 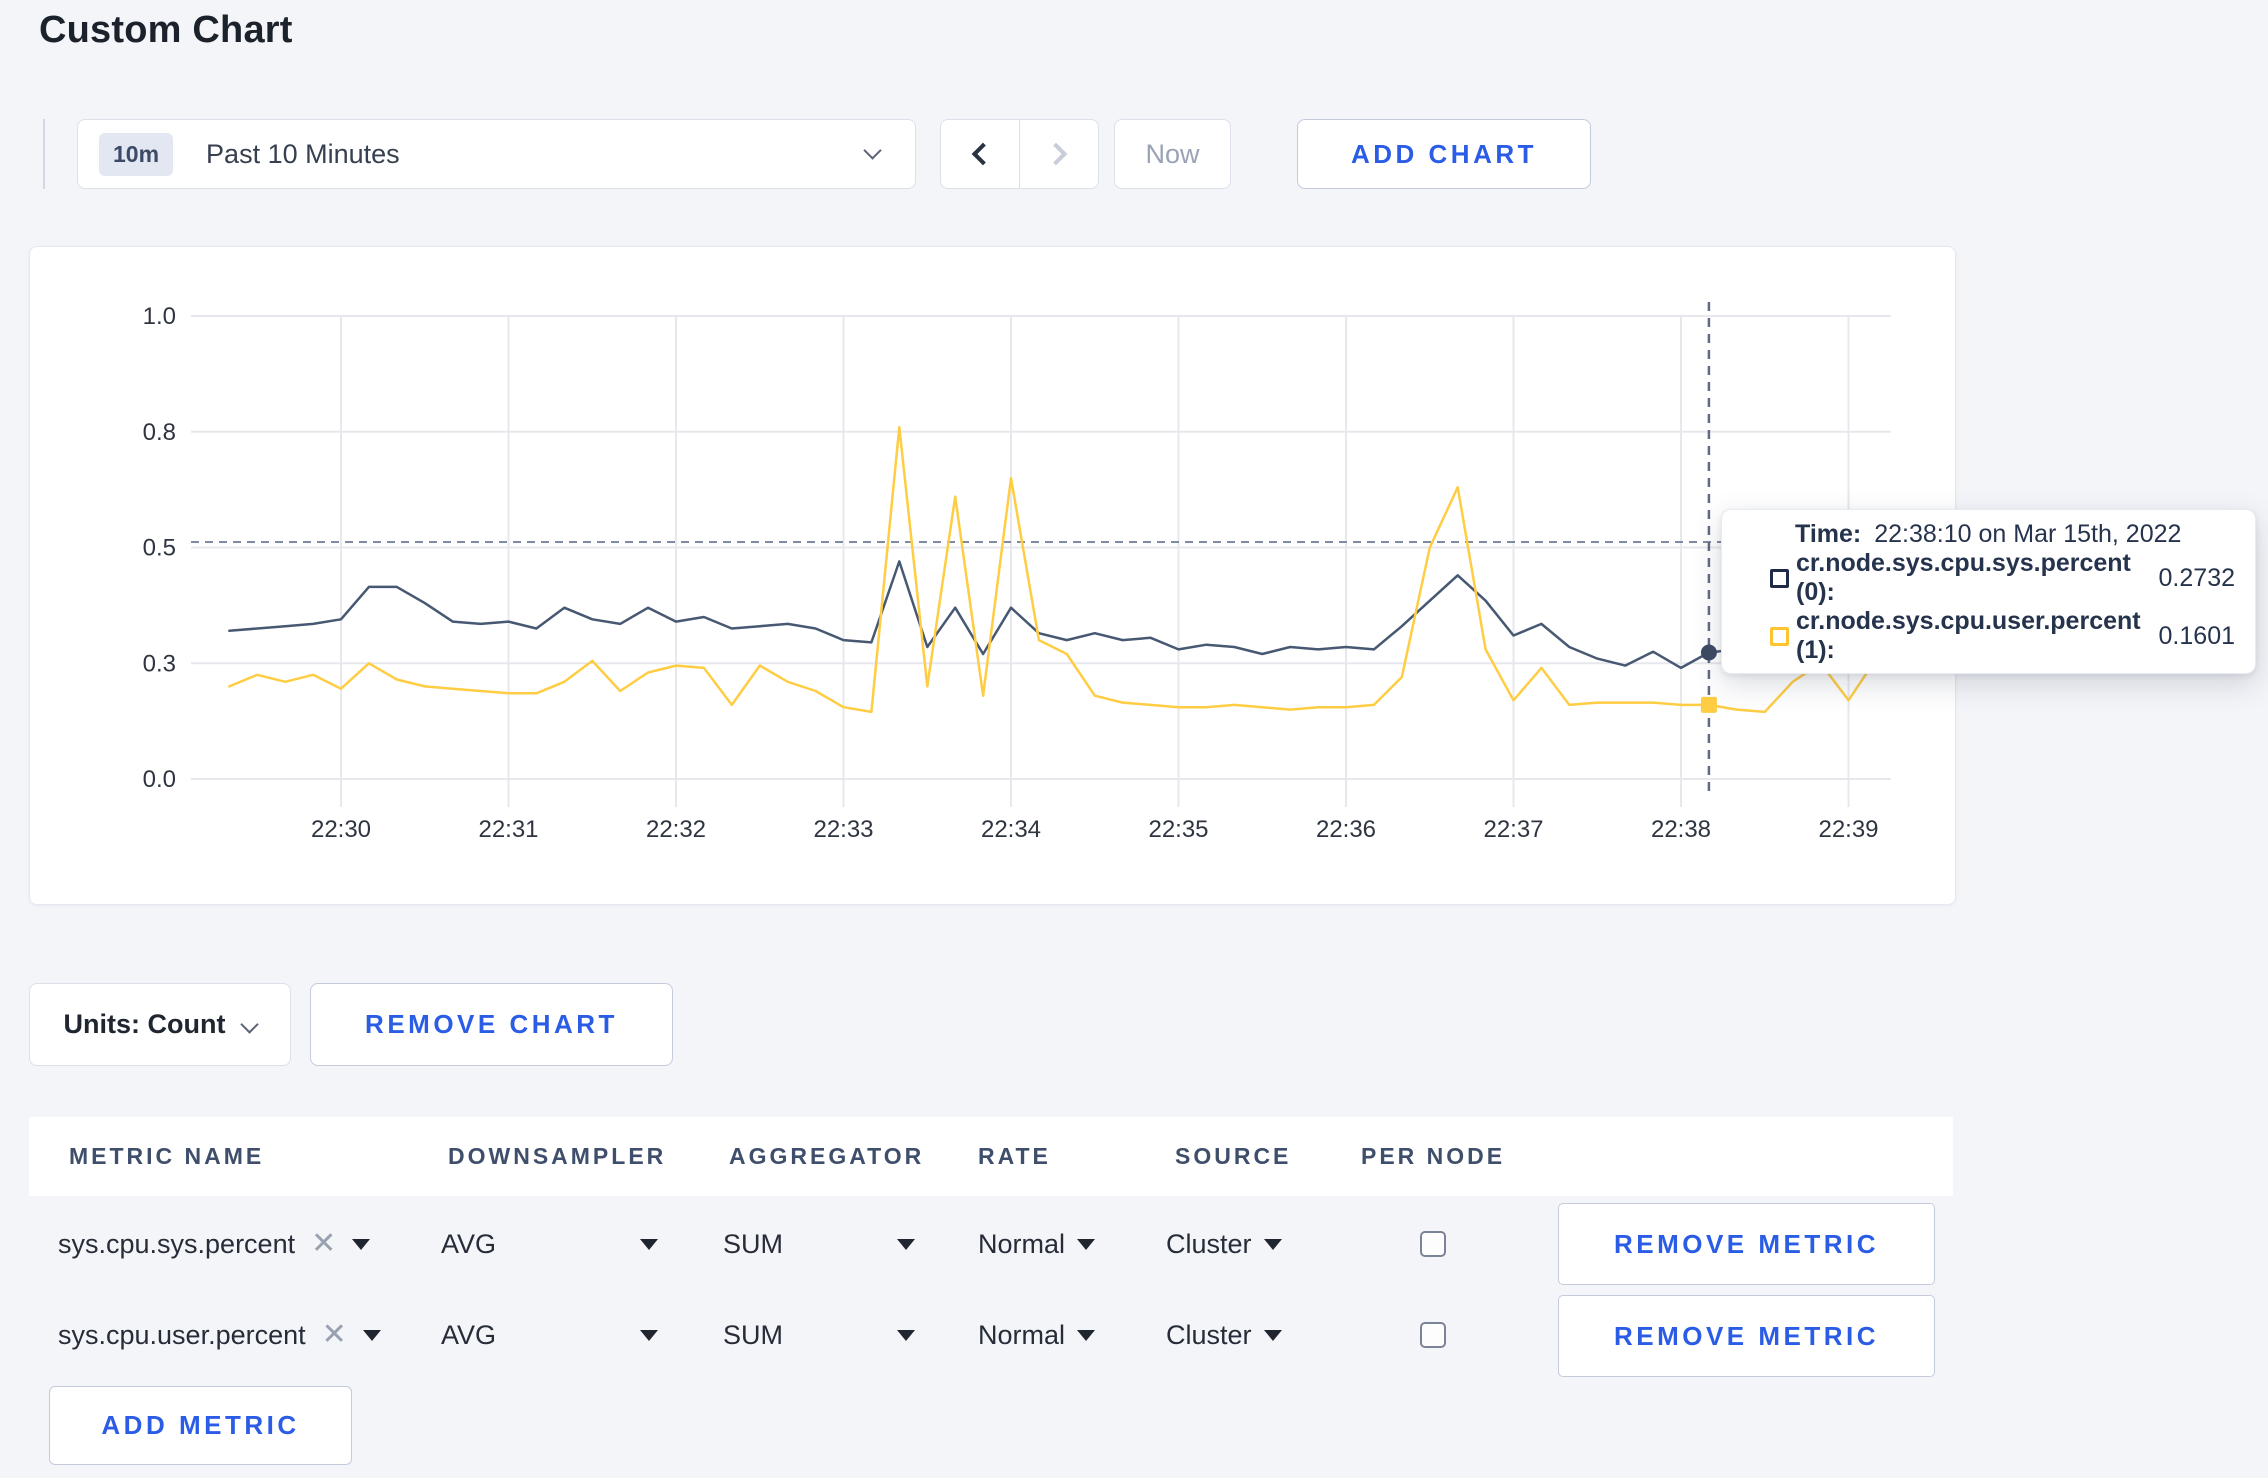 I want to click on header-rate: RATE, so click(x=1014, y=1156).